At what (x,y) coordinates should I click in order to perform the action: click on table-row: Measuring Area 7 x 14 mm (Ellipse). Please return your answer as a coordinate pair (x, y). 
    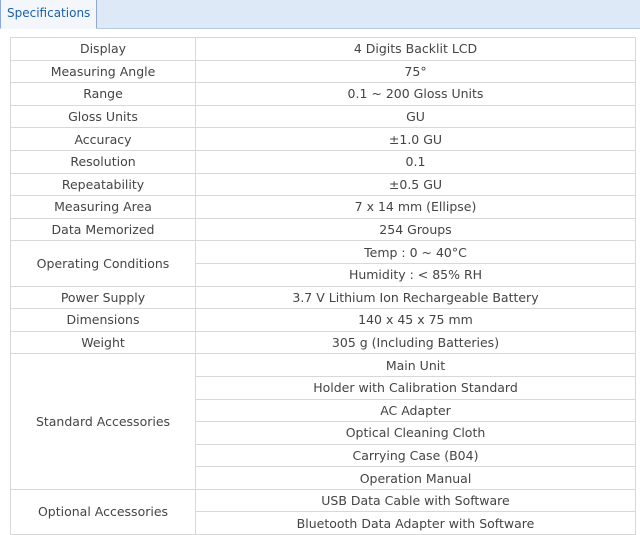
    Looking at the image, I should click on (323, 207).